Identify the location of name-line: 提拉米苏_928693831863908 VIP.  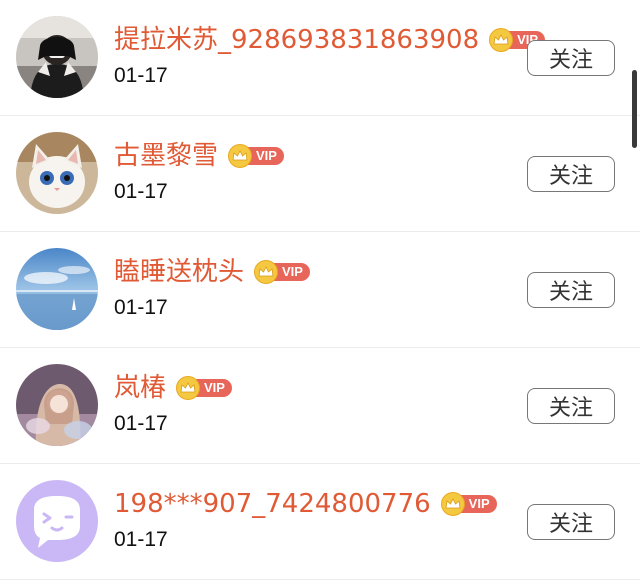
(330, 40).